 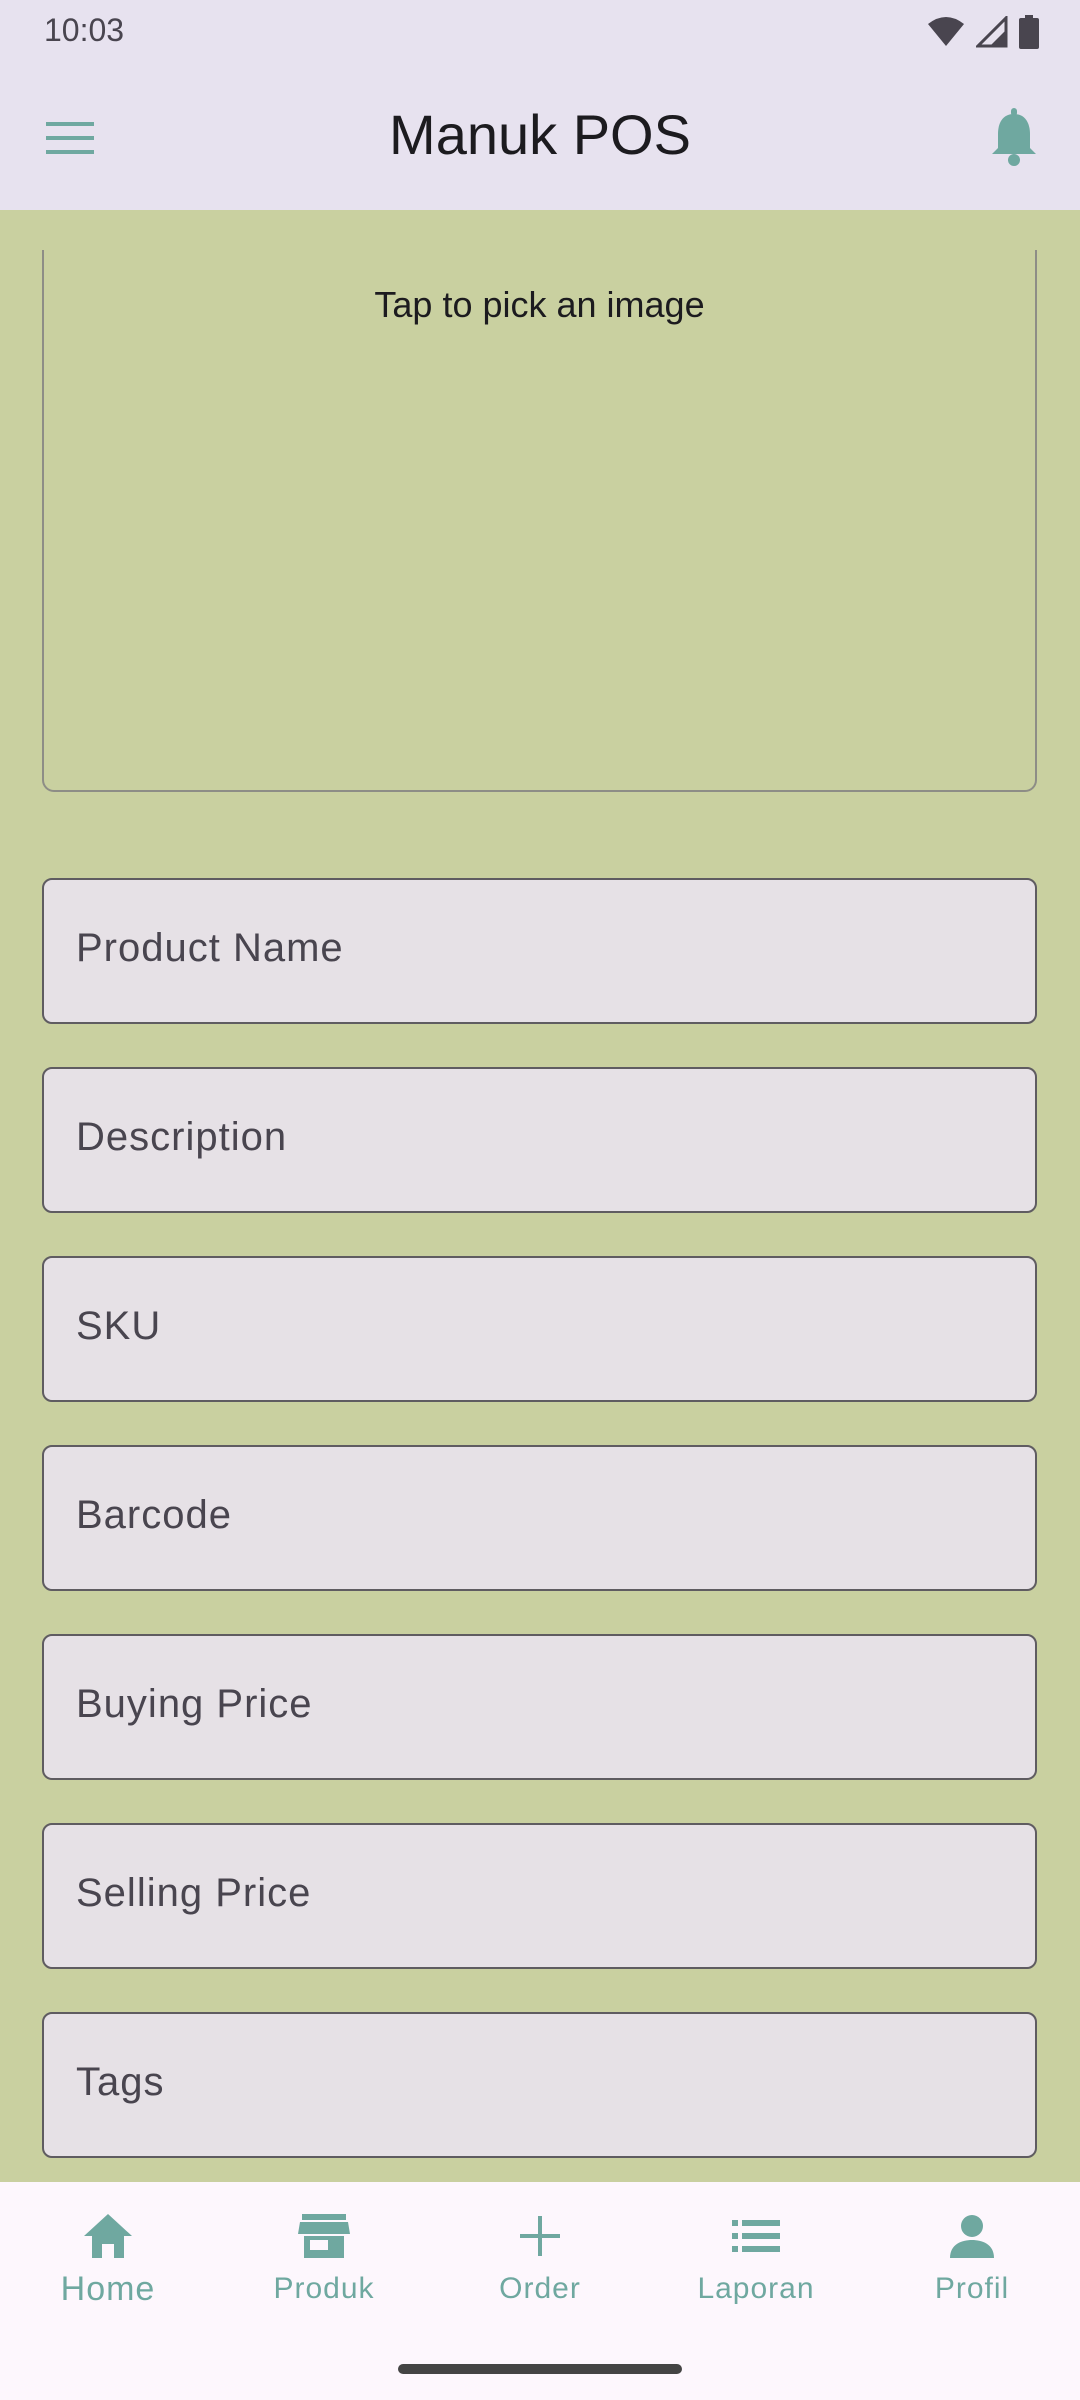 What do you see at coordinates (540, 2288) in the screenshot?
I see `nav-label-order: Order` at bounding box center [540, 2288].